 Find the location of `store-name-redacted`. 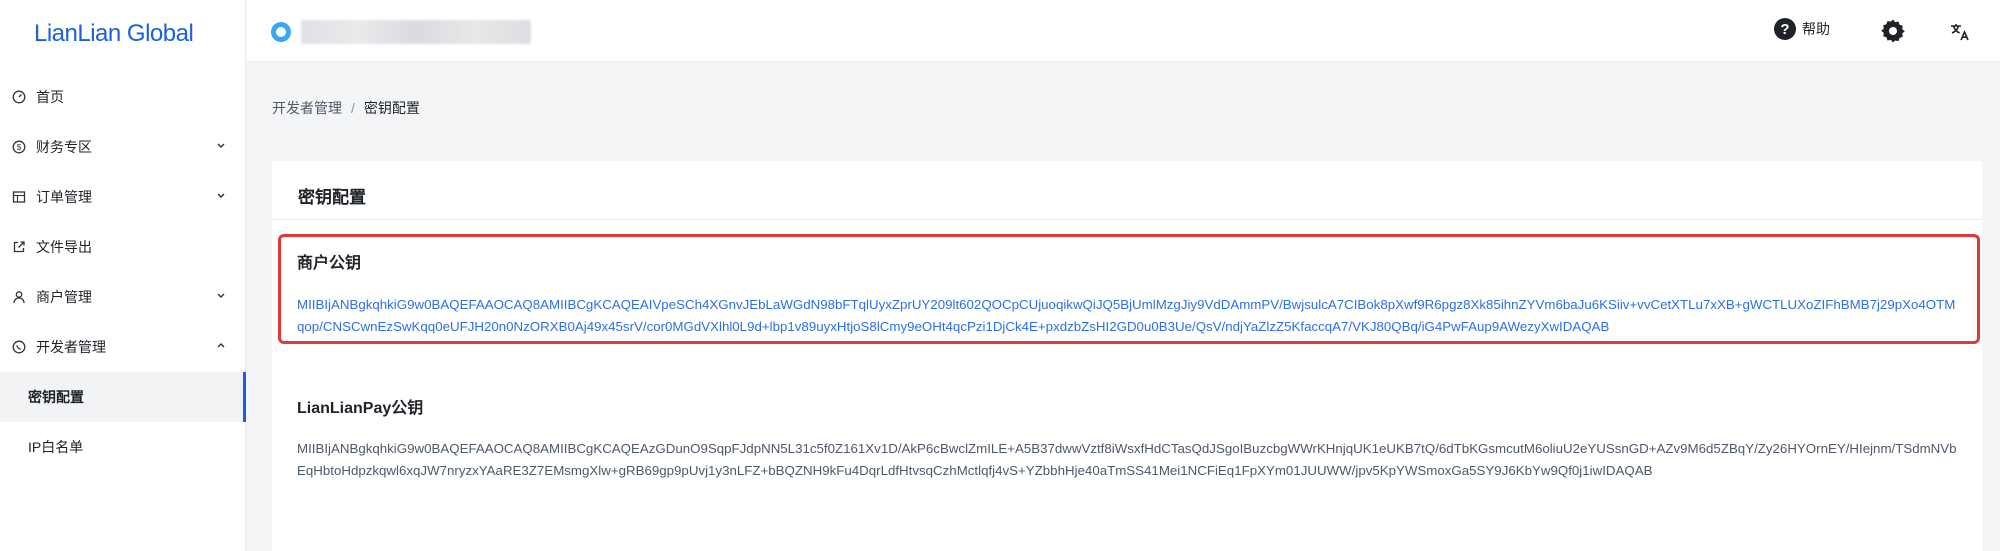

store-name-redacted is located at coordinates (416, 32).